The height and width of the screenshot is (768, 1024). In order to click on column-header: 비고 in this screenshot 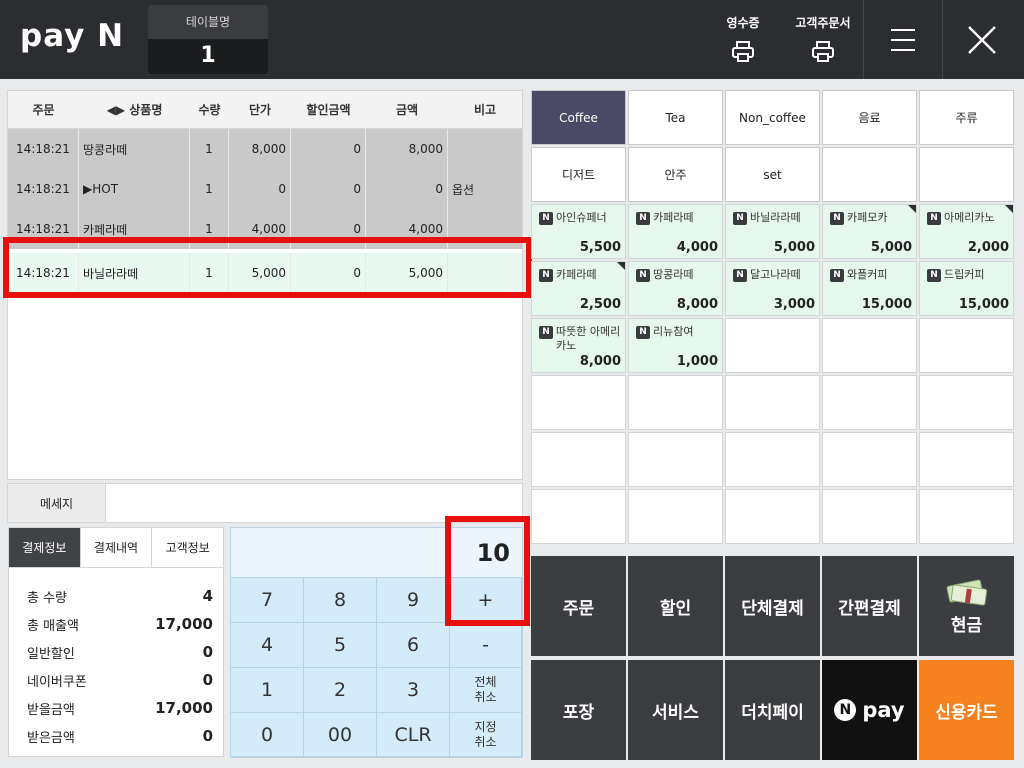, I will do `click(485, 110)`.